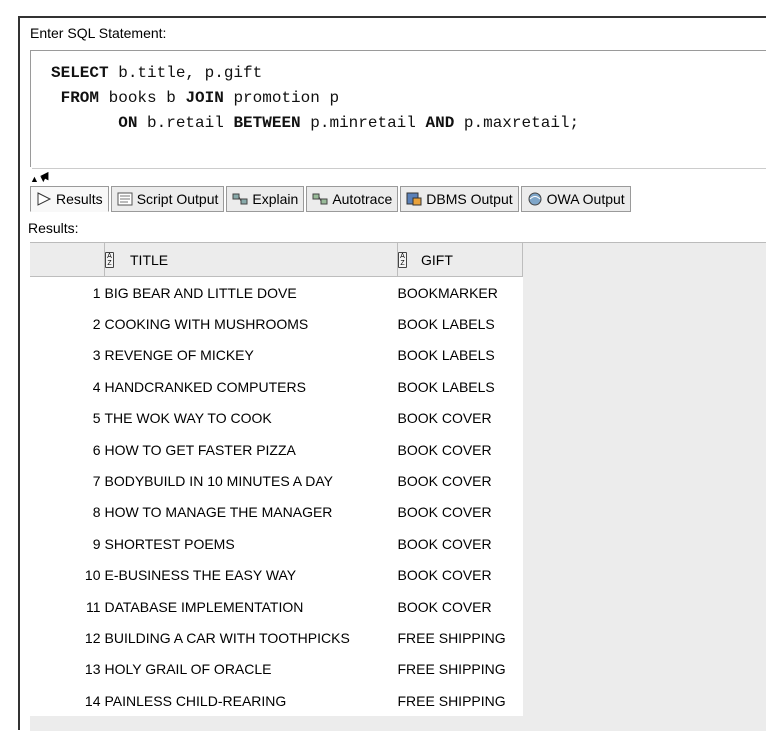 This screenshot has width=766, height=731. I want to click on tab-script-output-label: Script Output, so click(177, 199).